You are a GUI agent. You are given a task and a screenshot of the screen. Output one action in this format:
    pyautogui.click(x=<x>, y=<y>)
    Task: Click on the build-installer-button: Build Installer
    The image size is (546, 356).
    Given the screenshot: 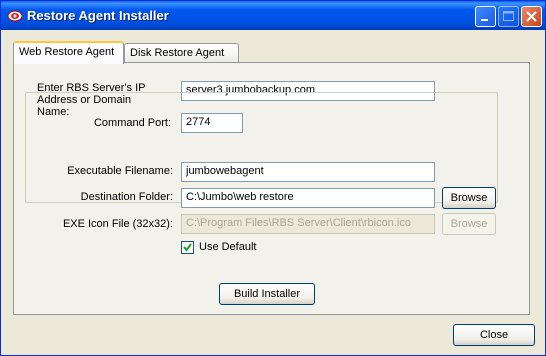 What is the action you would take?
    pyautogui.click(x=267, y=294)
    